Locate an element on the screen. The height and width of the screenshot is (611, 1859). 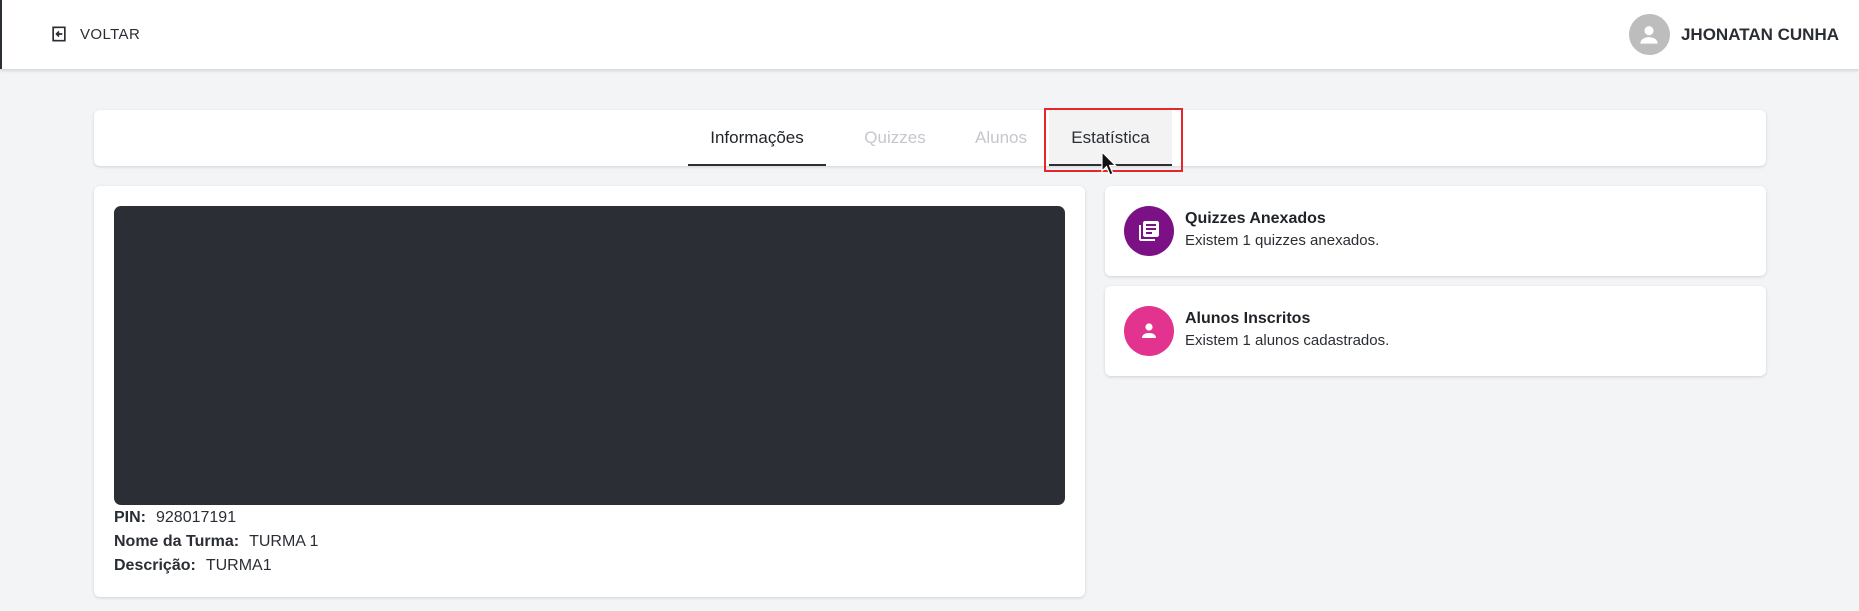
back-label: VOLTAR is located at coordinates (110, 34).